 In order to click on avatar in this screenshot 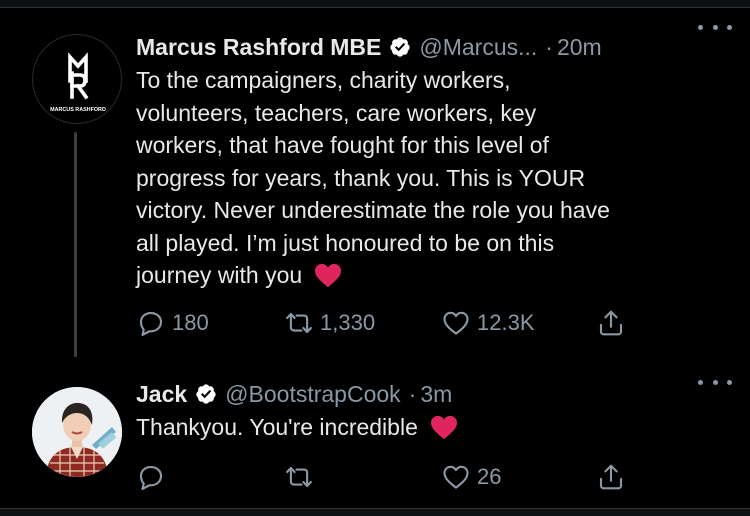, I will do `click(77, 432)`.